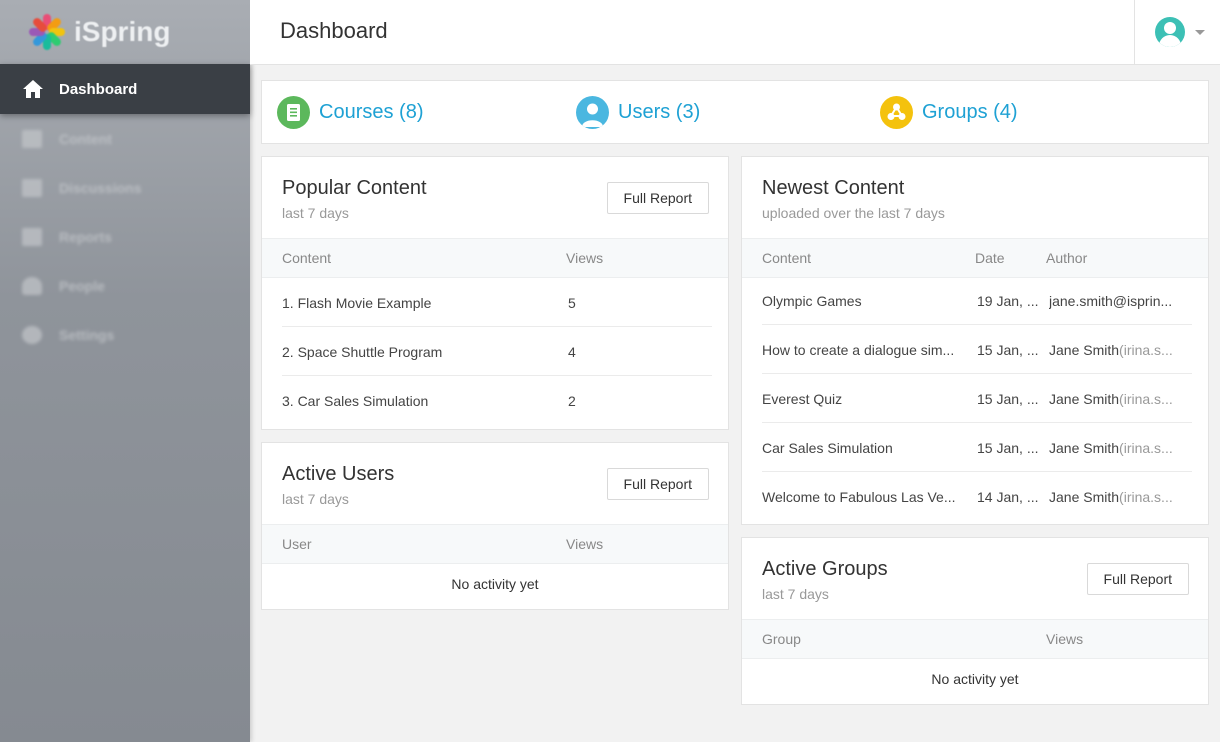  What do you see at coordinates (867, 399) in the screenshot?
I see `content-cell: Everest Quiz` at bounding box center [867, 399].